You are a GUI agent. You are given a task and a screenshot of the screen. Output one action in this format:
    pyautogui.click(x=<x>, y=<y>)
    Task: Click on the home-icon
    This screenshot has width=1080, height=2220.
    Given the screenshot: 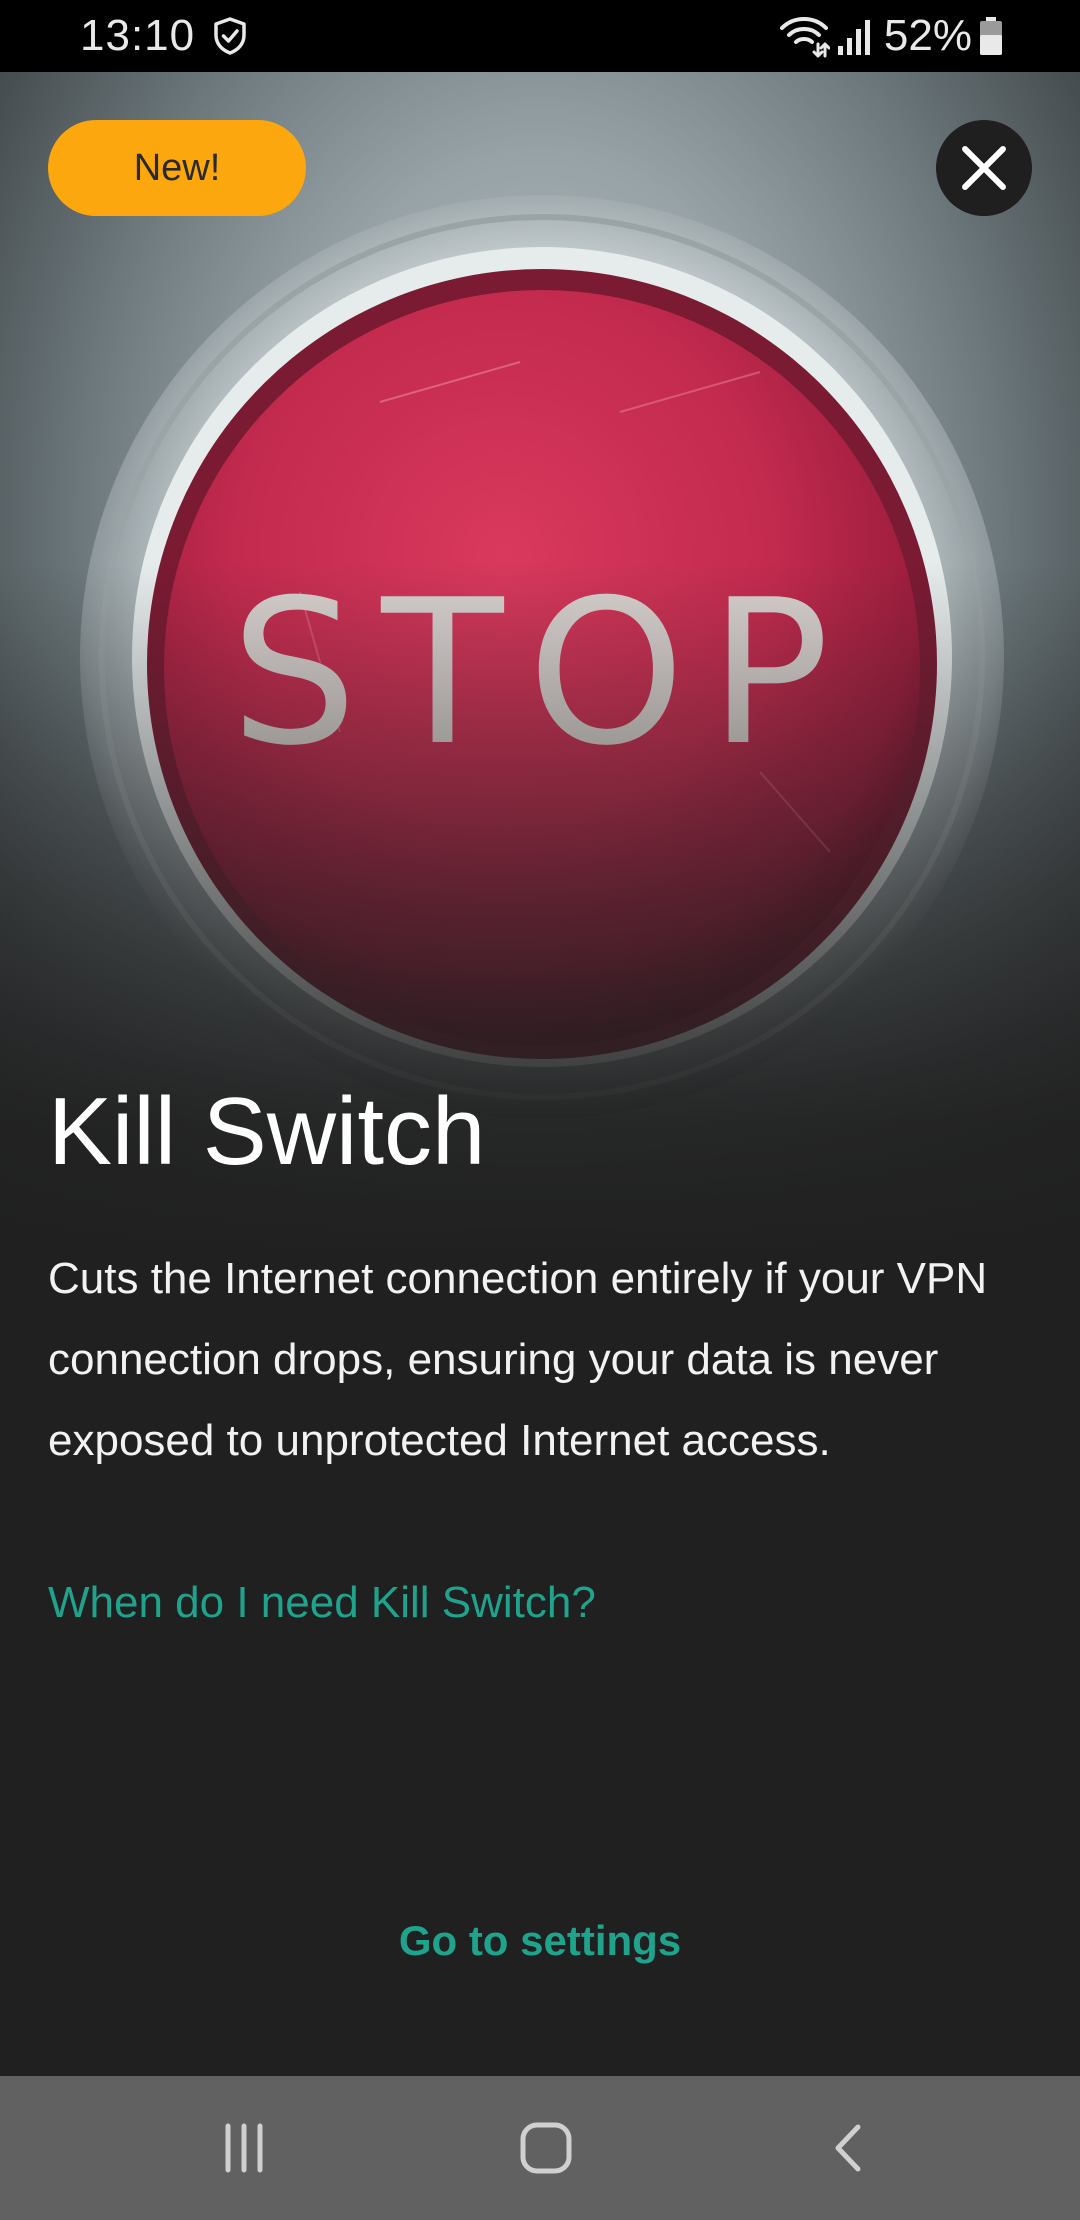 What is the action you would take?
    pyautogui.click(x=546, y=2148)
    